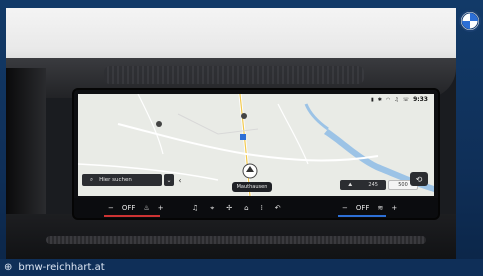  What do you see at coordinates (132, 216) in the screenshot?
I see `climate-left-indicator` at bounding box center [132, 216].